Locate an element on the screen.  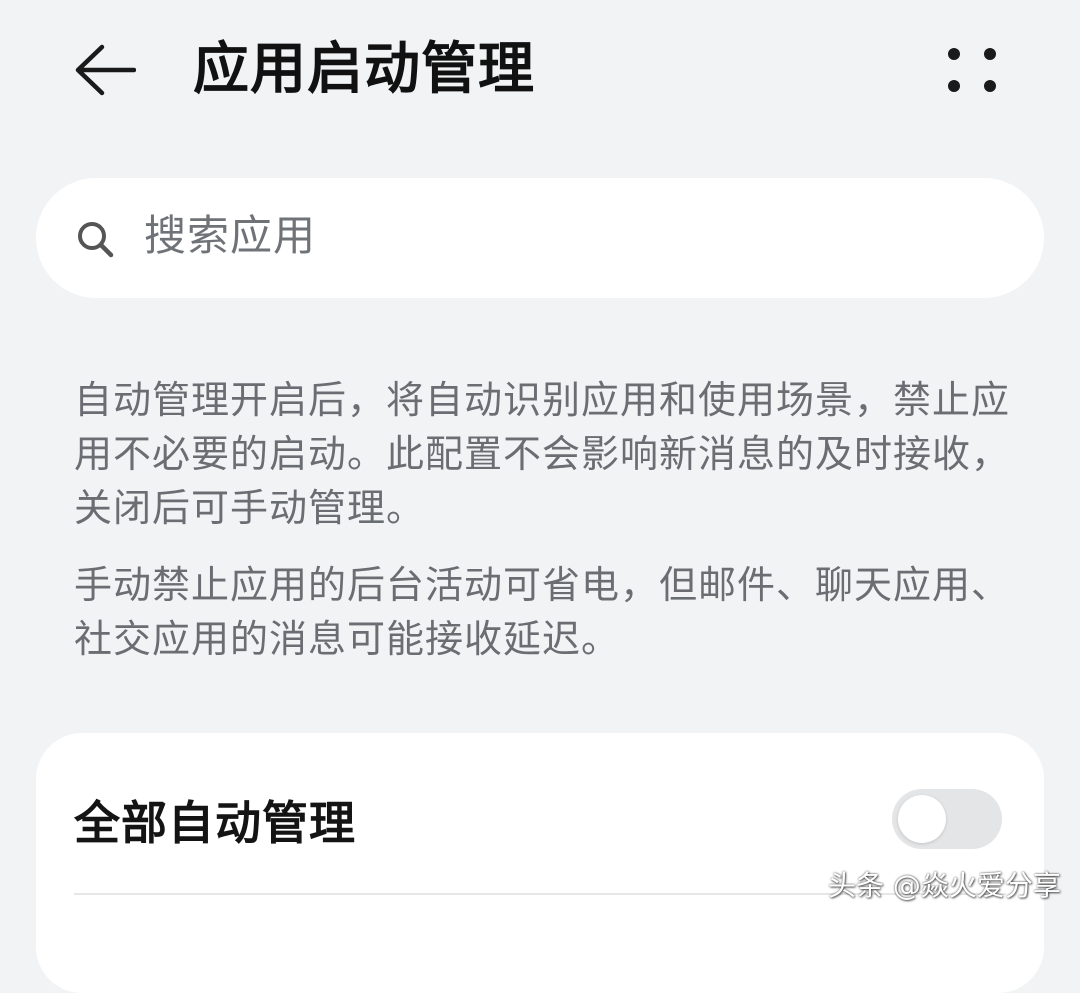
auto-manage-all-toggle is located at coordinates (947, 819).